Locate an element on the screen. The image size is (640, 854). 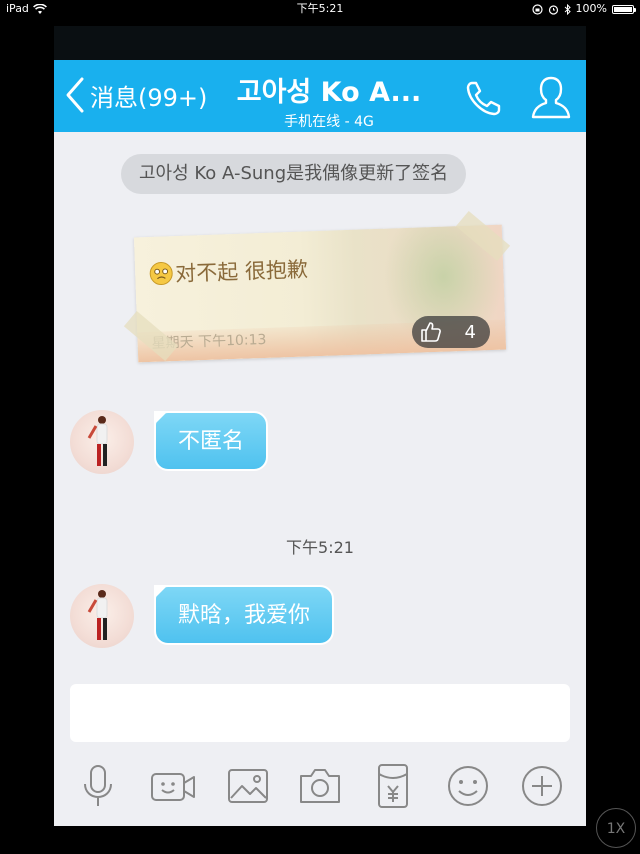
chat-header: 消息(99+) 고아성 Ko A... 手机在线 - 4G is located at coordinates (320, 96).